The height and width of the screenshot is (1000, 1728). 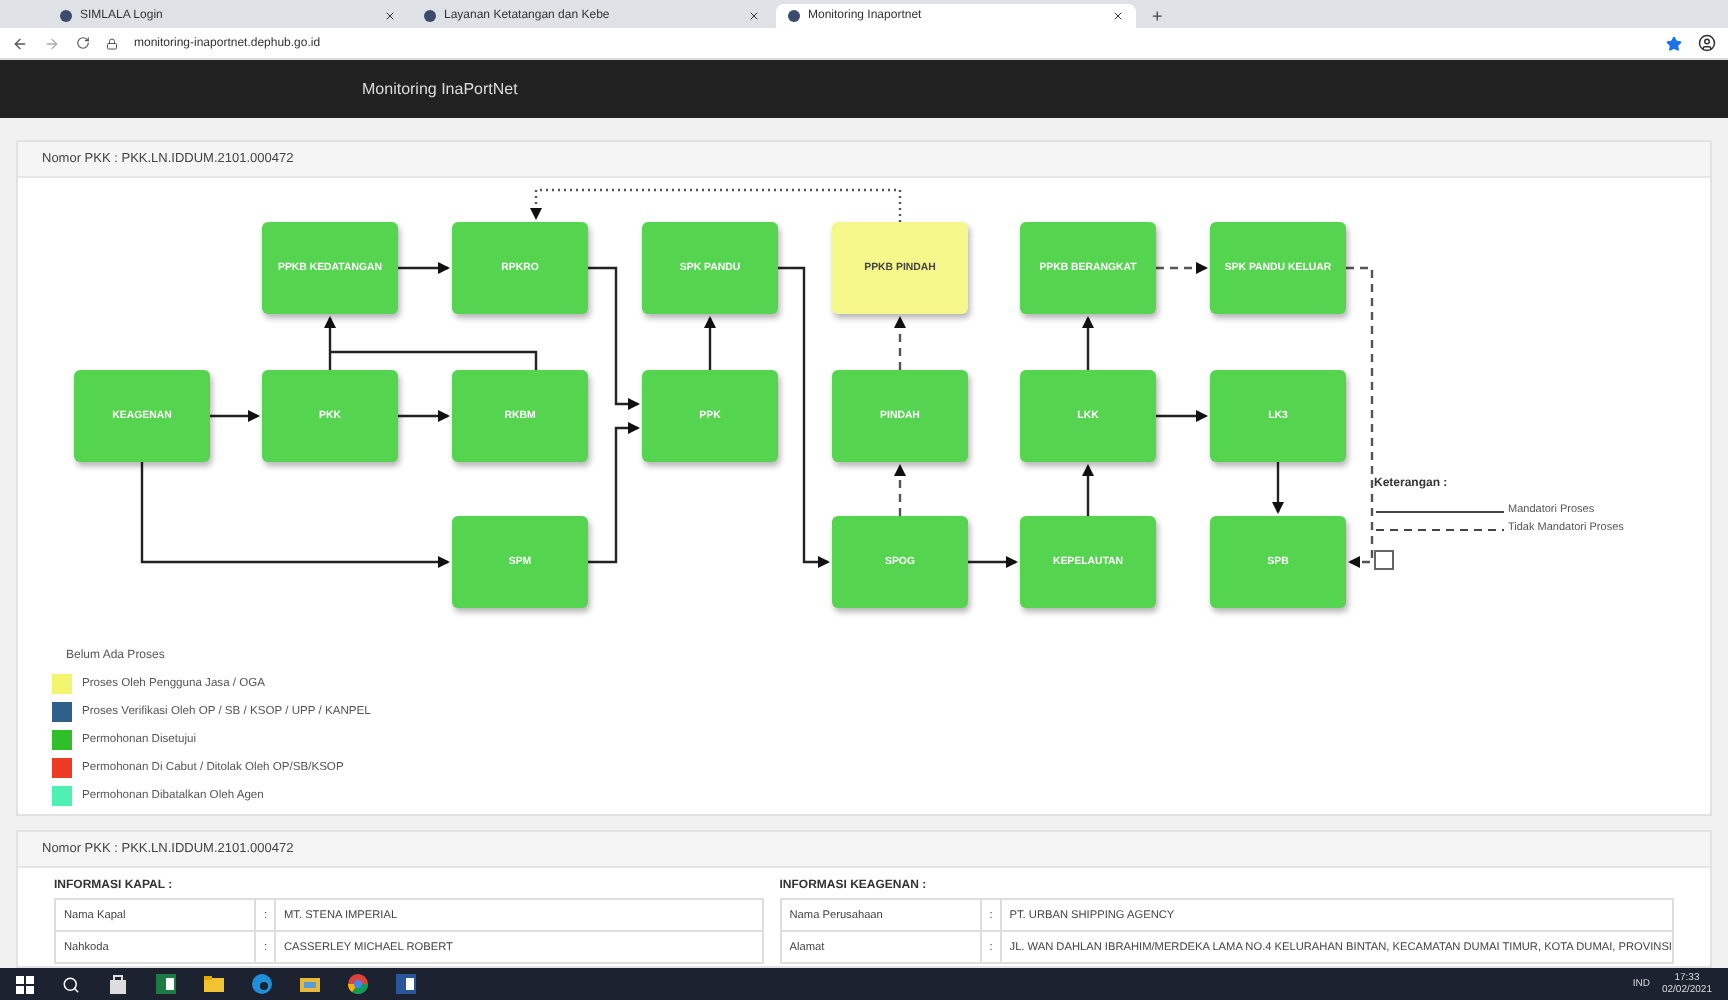 I want to click on legend-box, so click(x=1384, y=560).